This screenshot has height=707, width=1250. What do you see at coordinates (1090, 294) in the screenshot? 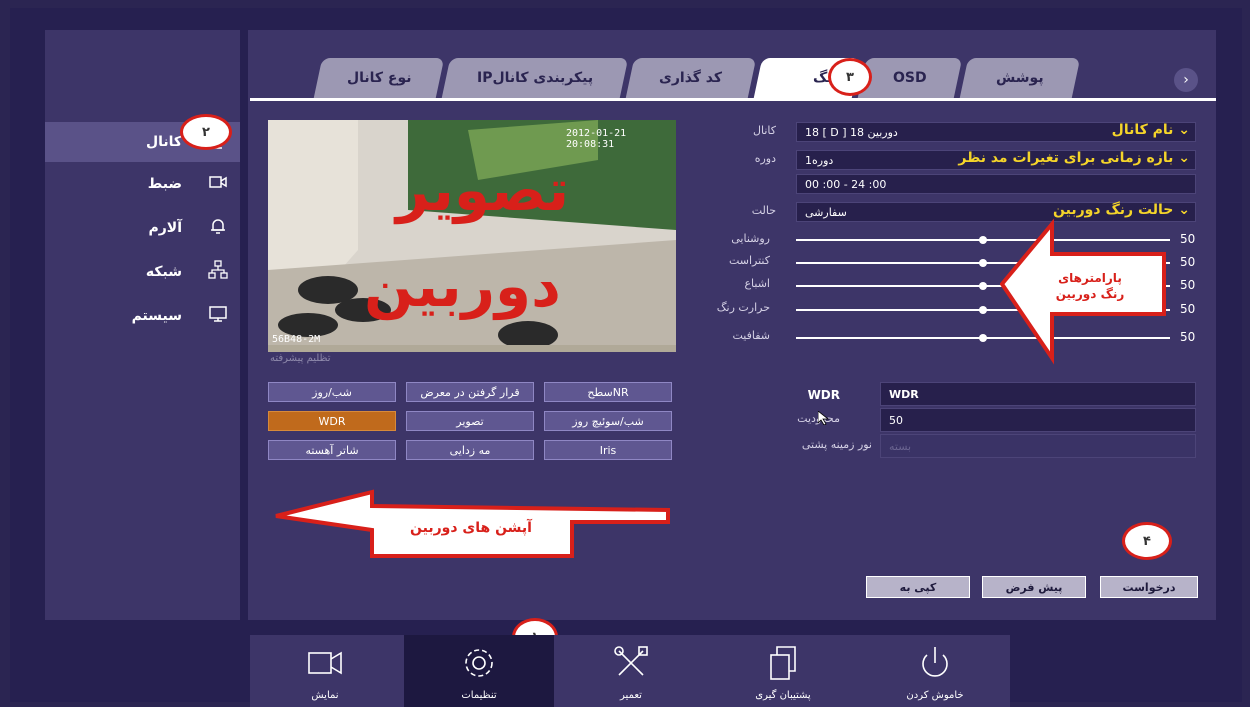
I see `callout-line: رنگ دوربین` at bounding box center [1090, 294].